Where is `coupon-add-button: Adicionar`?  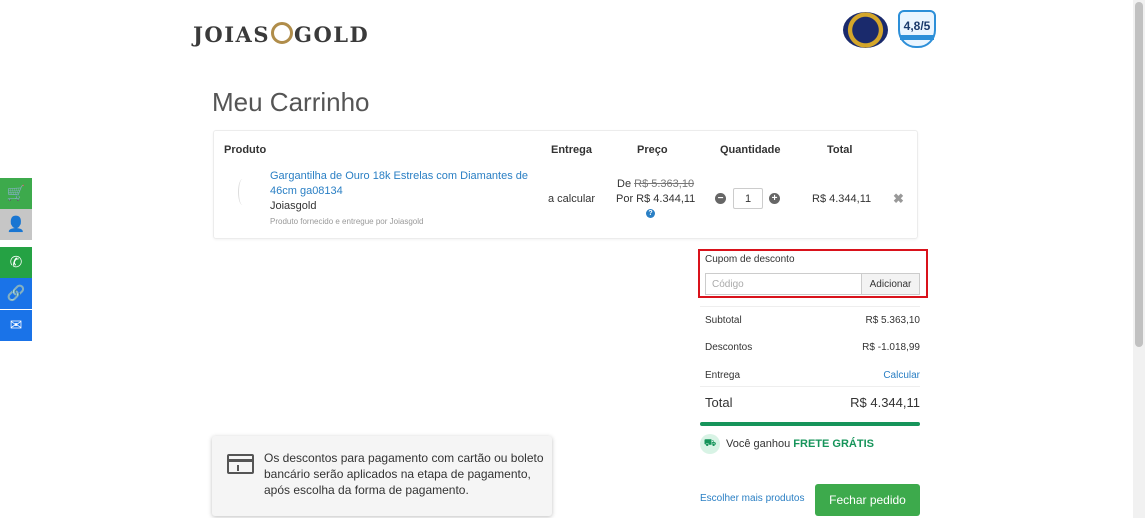
coupon-add-button: Adicionar is located at coordinates (890, 284).